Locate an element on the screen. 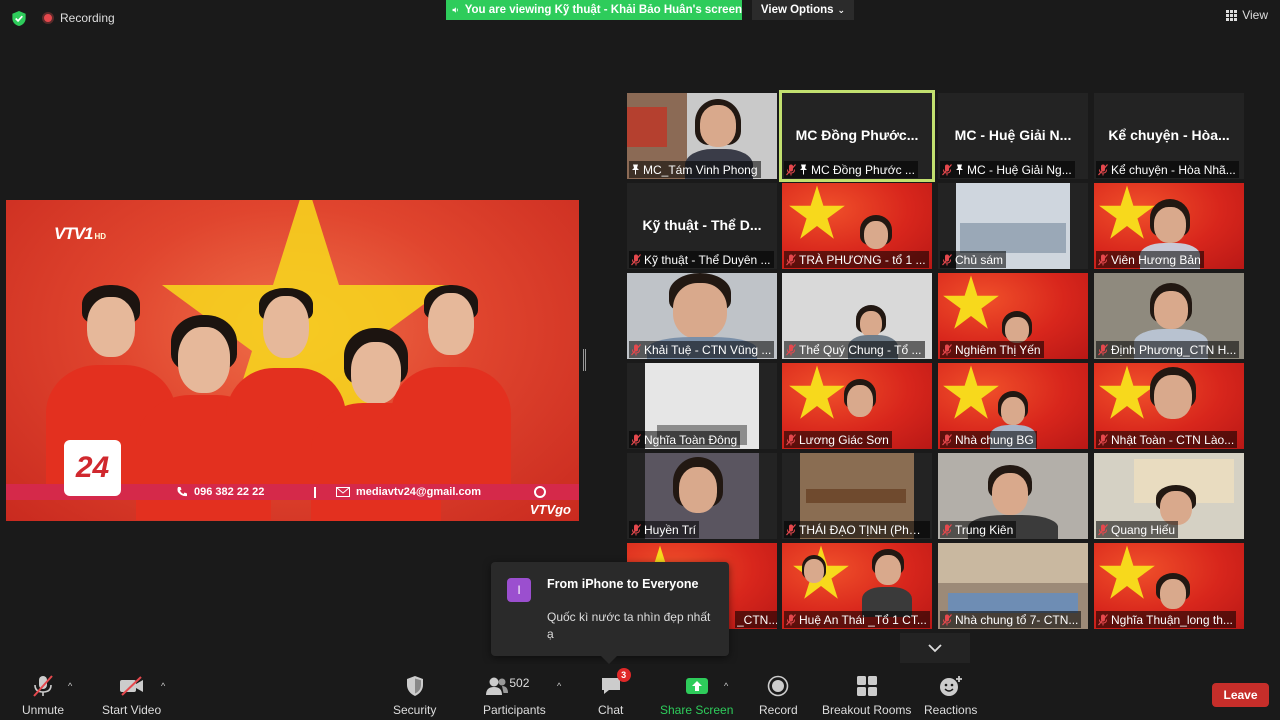 The height and width of the screenshot is (720, 1280). security-shield-icon is located at coordinates (19, 18).